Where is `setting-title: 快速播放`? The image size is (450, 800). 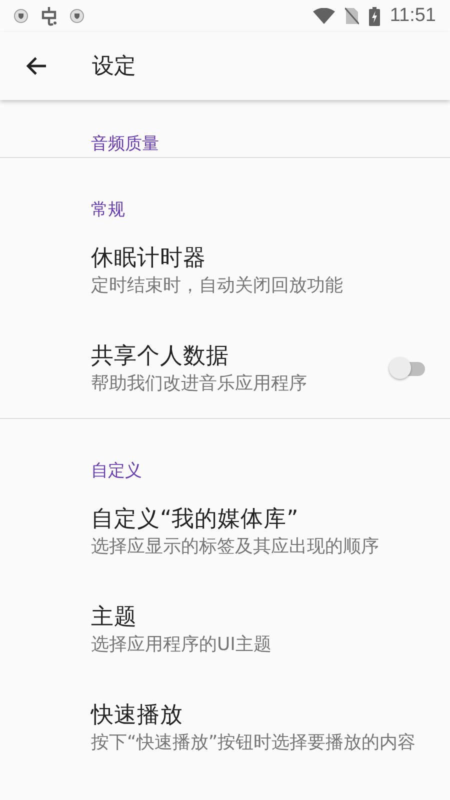
setting-title: 快速播放 is located at coordinates (259, 715).